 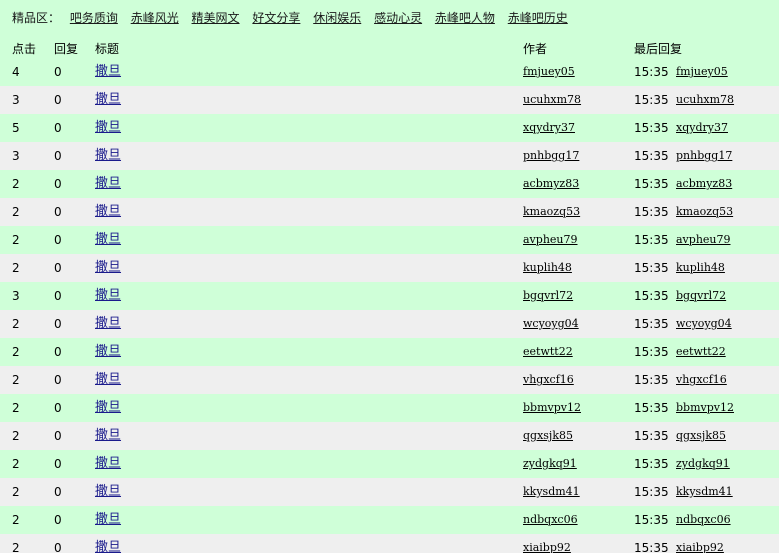 I want to click on table-row: 3 0 撒旦 ucuhxm78 15:35 ucuhxm78, so click(x=389, y=100).